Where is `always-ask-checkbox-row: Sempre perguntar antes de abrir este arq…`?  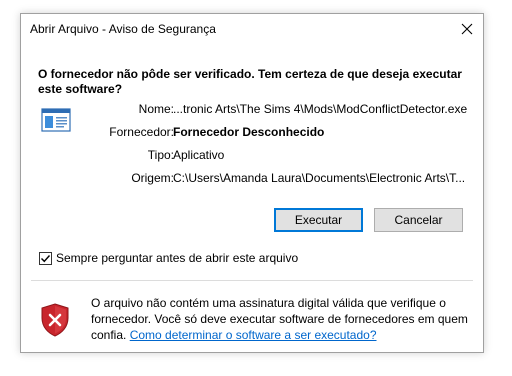 always-ask-checkbox-row: Sempre perguntar antes de abrir este arq… is located at coordinates (168, 258).